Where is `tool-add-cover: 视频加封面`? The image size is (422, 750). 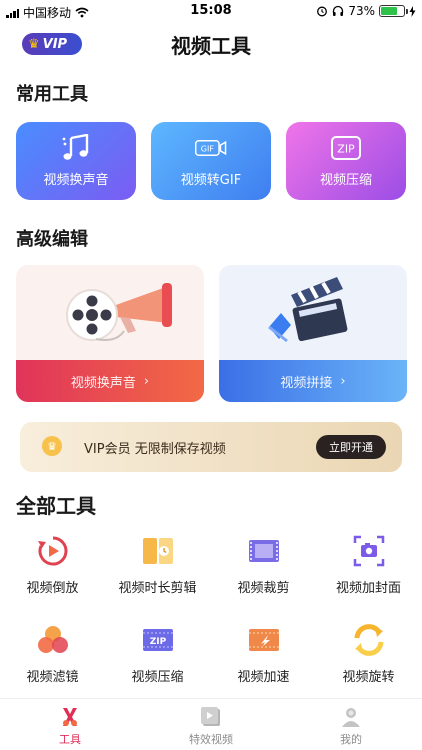
tool-add-cover: 视频加封面 is located at coordinates (368, 569).